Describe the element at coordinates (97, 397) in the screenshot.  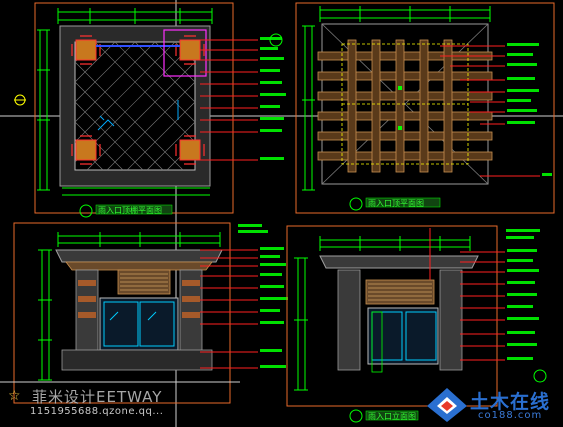
I see `watermark-site-name: 菲米设计EETWAY` at that location.